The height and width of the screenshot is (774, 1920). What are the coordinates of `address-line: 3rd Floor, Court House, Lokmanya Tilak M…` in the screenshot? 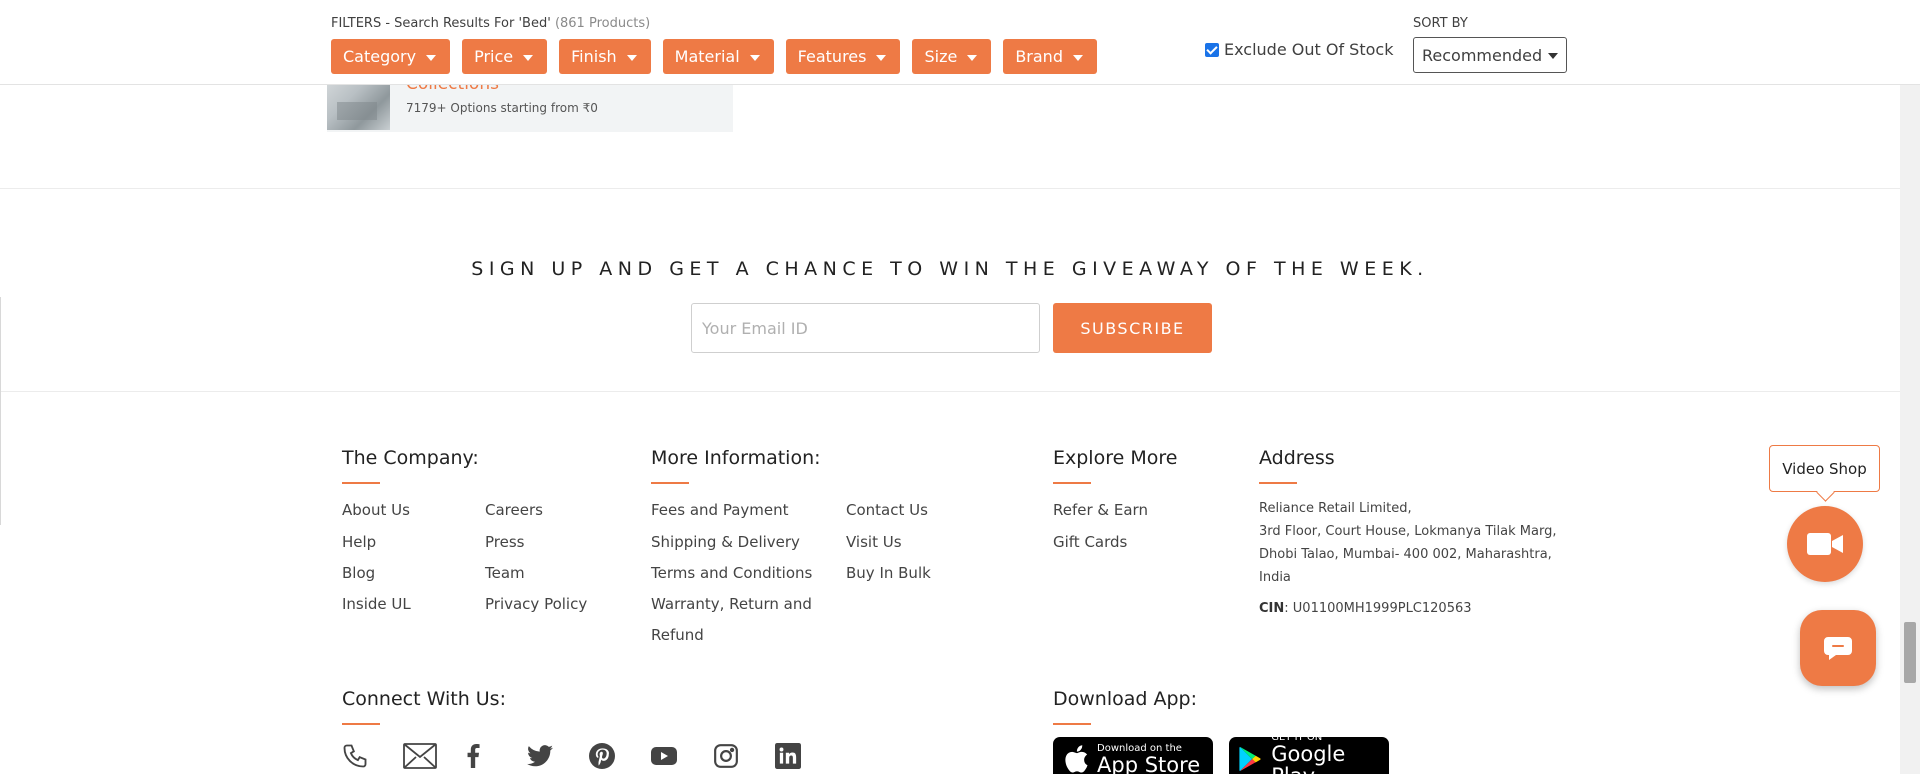 It's located at (1408, 531).